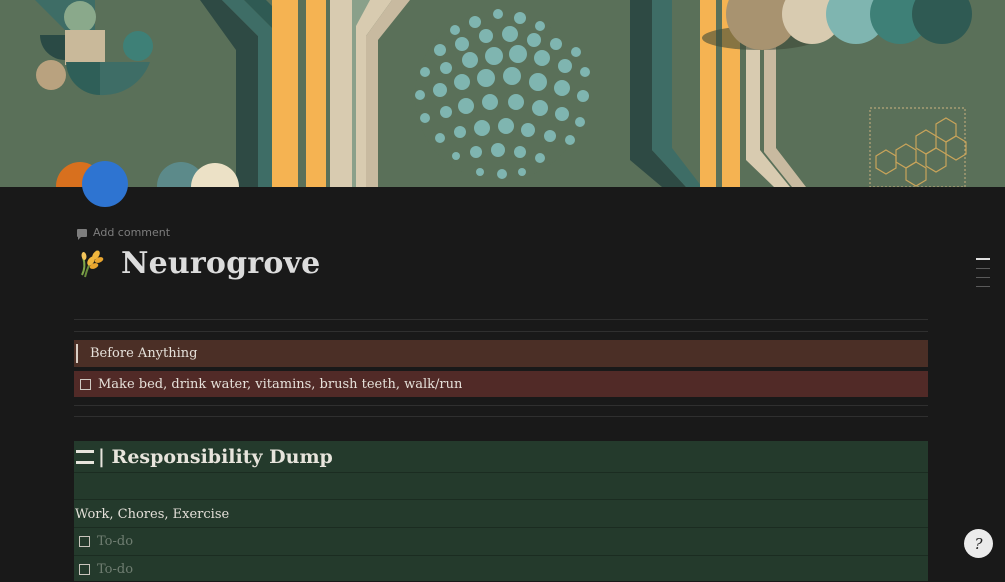 Image resolution: width=1005 pixels, height=582 pixels. I want to click on quote-bar, so click(77, 353).